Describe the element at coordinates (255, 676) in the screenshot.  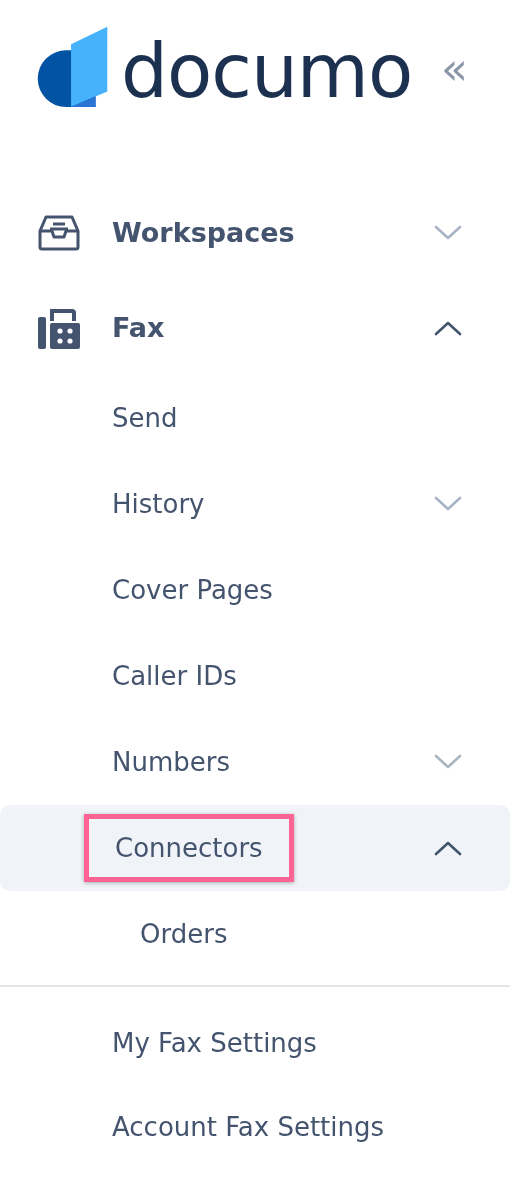
I see `nav-item: Caller IDs` at that location.